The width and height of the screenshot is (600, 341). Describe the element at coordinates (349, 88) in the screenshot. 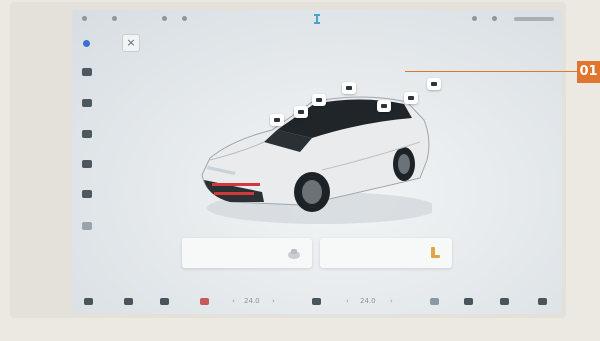

I see `hotspot-sunroof` at that location.